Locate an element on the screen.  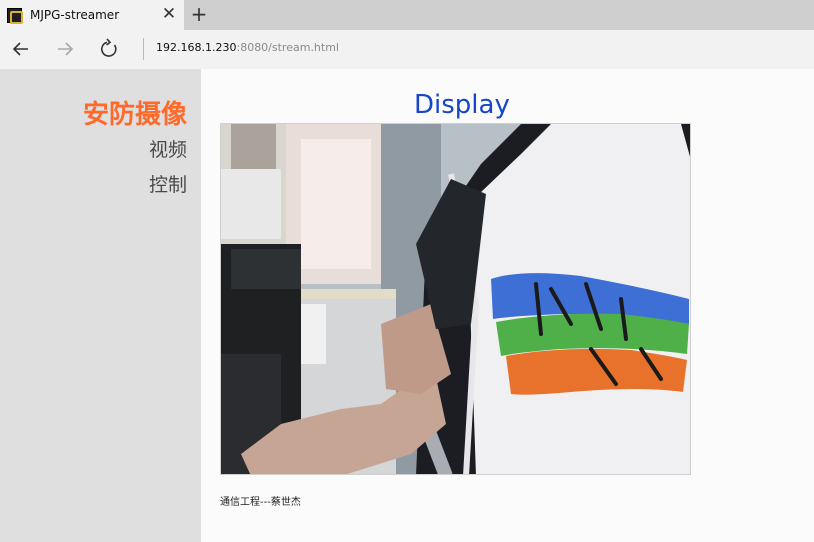
navigation-bar: 192.168.1.230:8080/stream.html is located at coordinates (407, 49).